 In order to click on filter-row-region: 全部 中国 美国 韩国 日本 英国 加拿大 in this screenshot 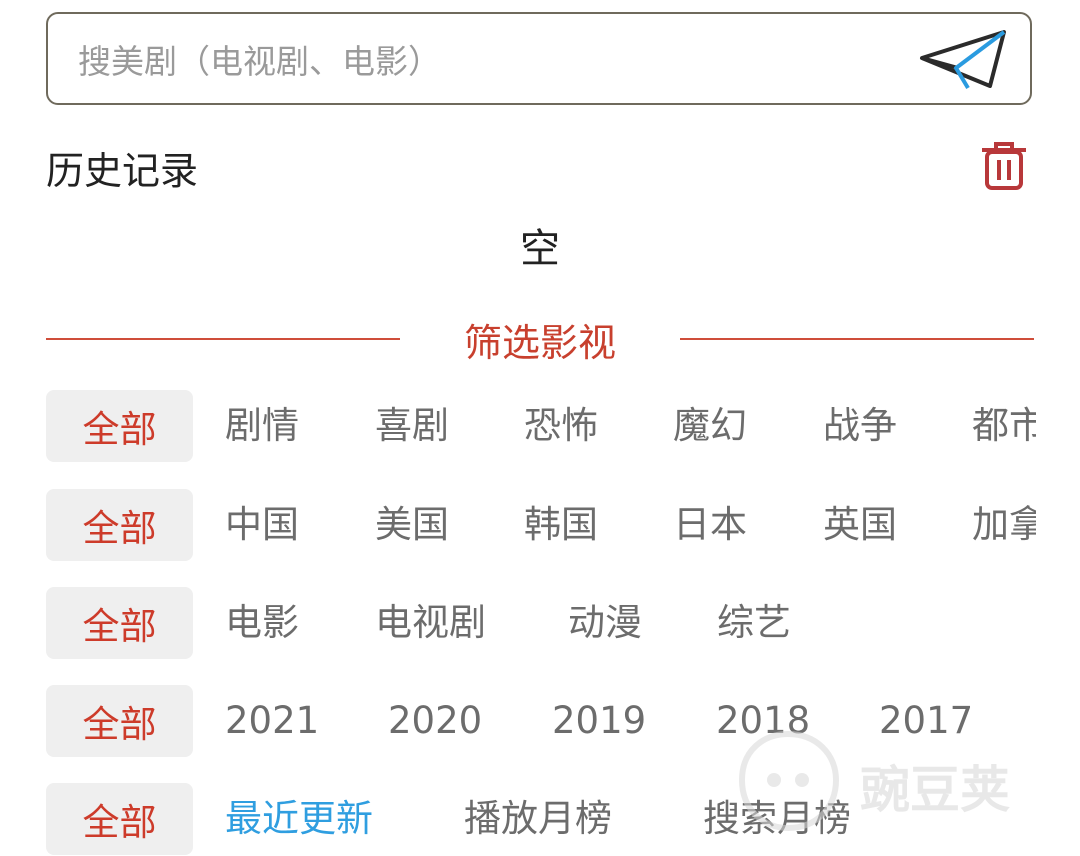, I will do `click(518, 525)`.